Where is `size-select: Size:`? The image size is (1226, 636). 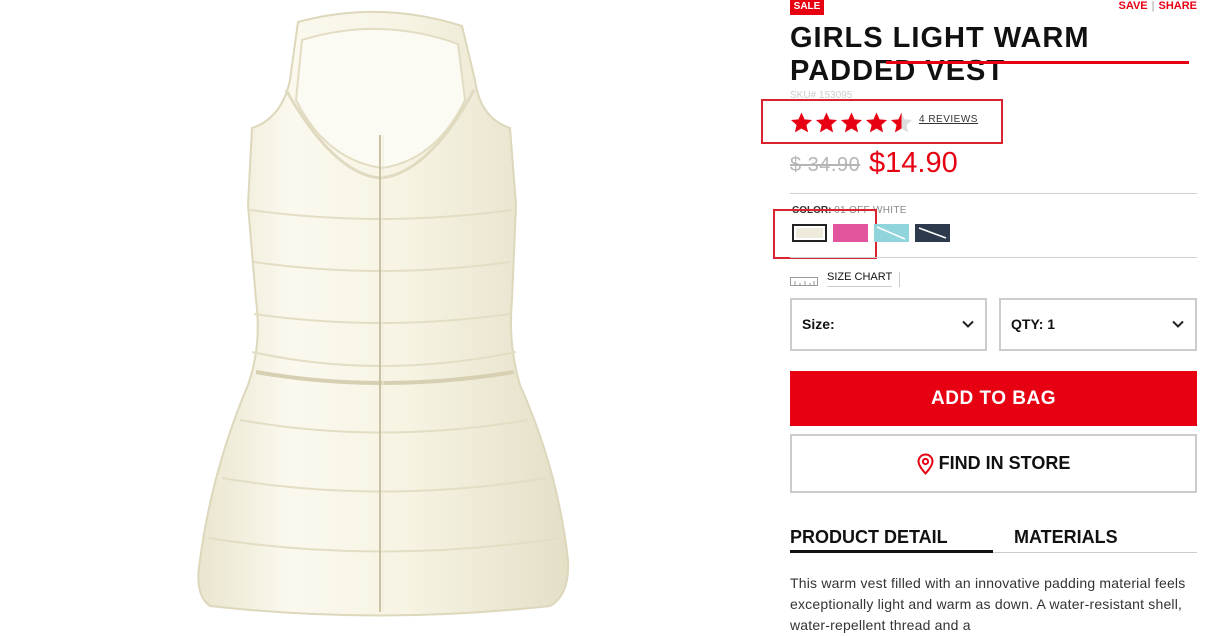 size-select: Size: is located at coordinates (888, 324).